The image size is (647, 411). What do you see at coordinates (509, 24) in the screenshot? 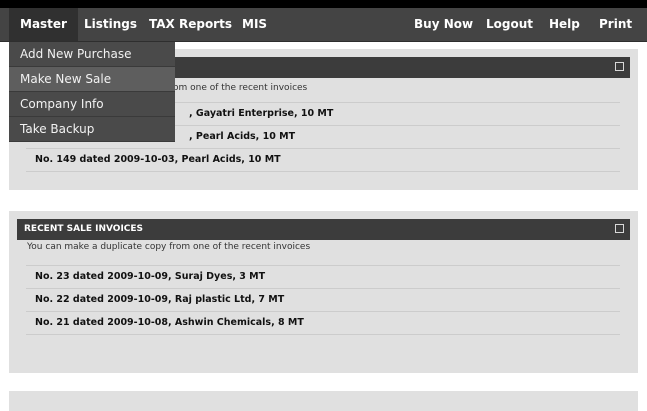
I see `nav-logout: Logout` at bounding box center [509, 24].